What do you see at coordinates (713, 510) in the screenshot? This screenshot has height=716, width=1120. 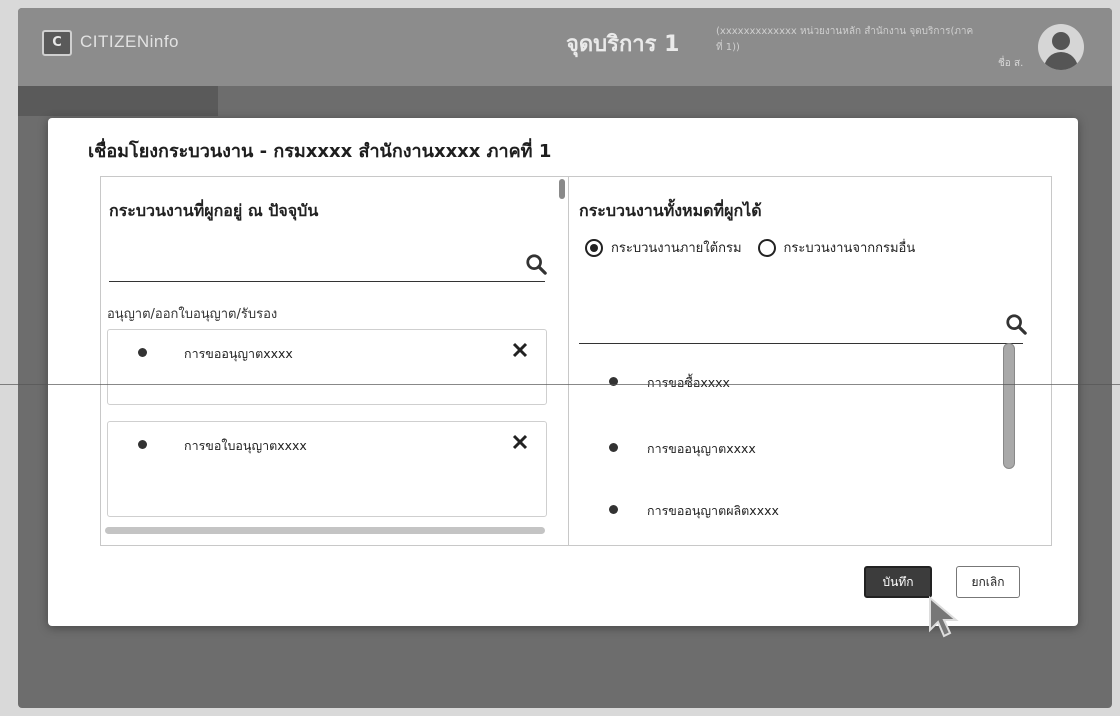 I see `available-process-name: การขออนุญาตผลิตxxxx` at bounding box center [713, 510].